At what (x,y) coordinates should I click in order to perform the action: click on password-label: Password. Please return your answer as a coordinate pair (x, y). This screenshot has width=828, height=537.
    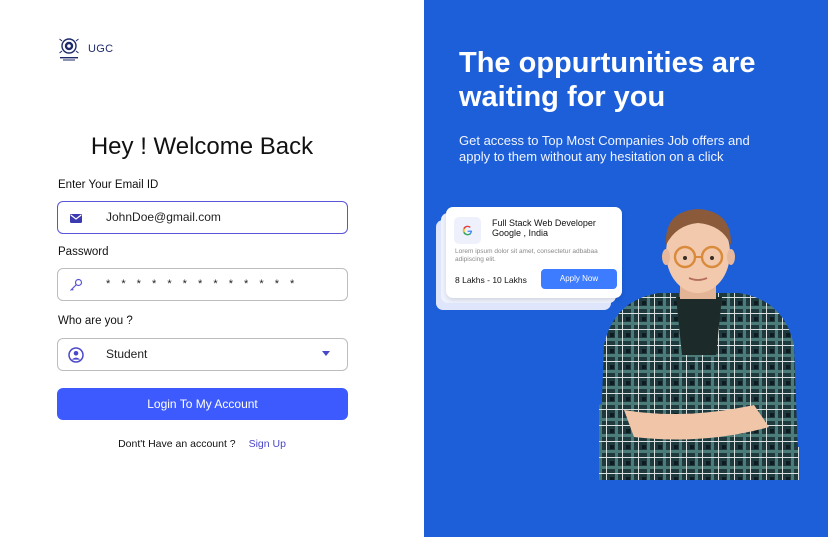
    Looking at the image, I should click on (83, 252).